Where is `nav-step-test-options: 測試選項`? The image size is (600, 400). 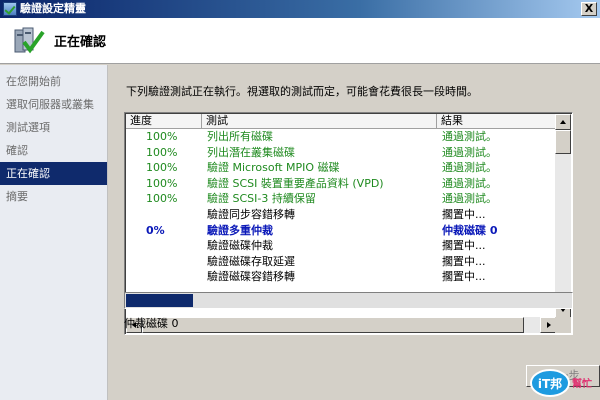 nav-step-test-options: 測試選項 is located at coordinates (53, 127).